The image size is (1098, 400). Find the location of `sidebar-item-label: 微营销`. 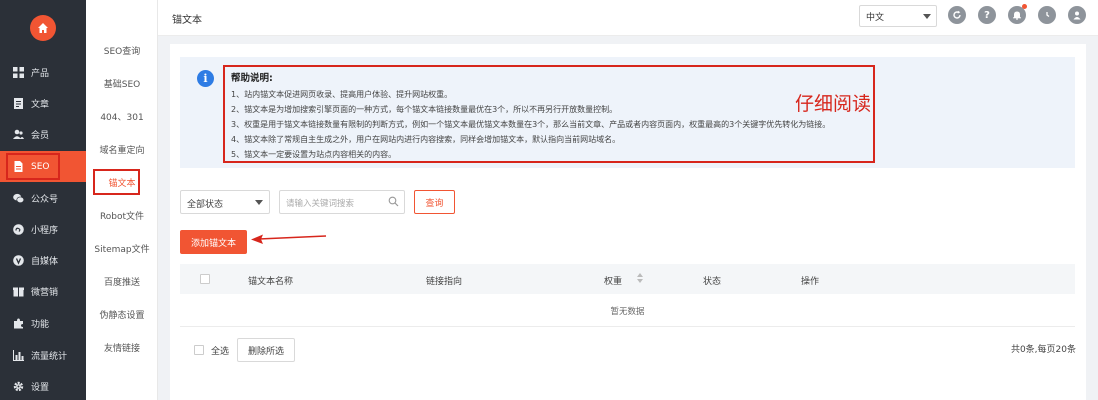

sidebar-item-label: 微营销 is located at coordinates (45, 293).